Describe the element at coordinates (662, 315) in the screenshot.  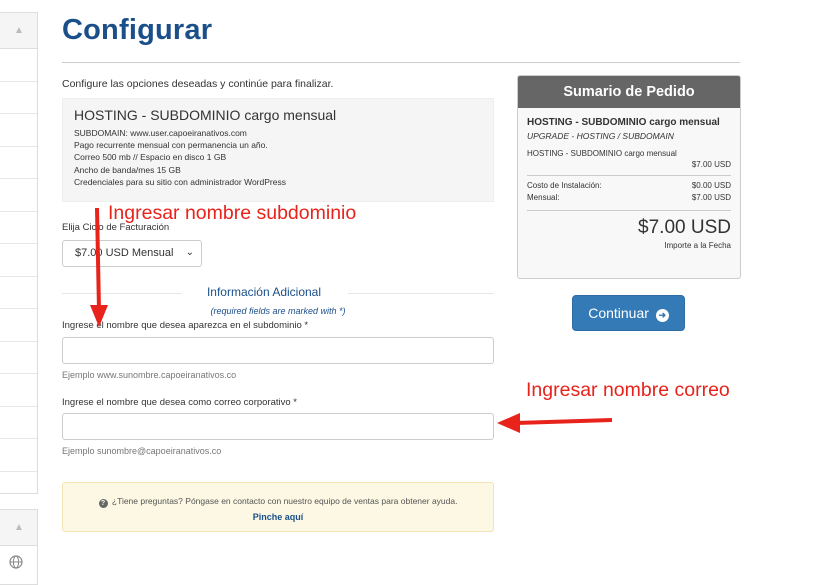
I see `arrow-circle-right-icon: ➜` at that location.